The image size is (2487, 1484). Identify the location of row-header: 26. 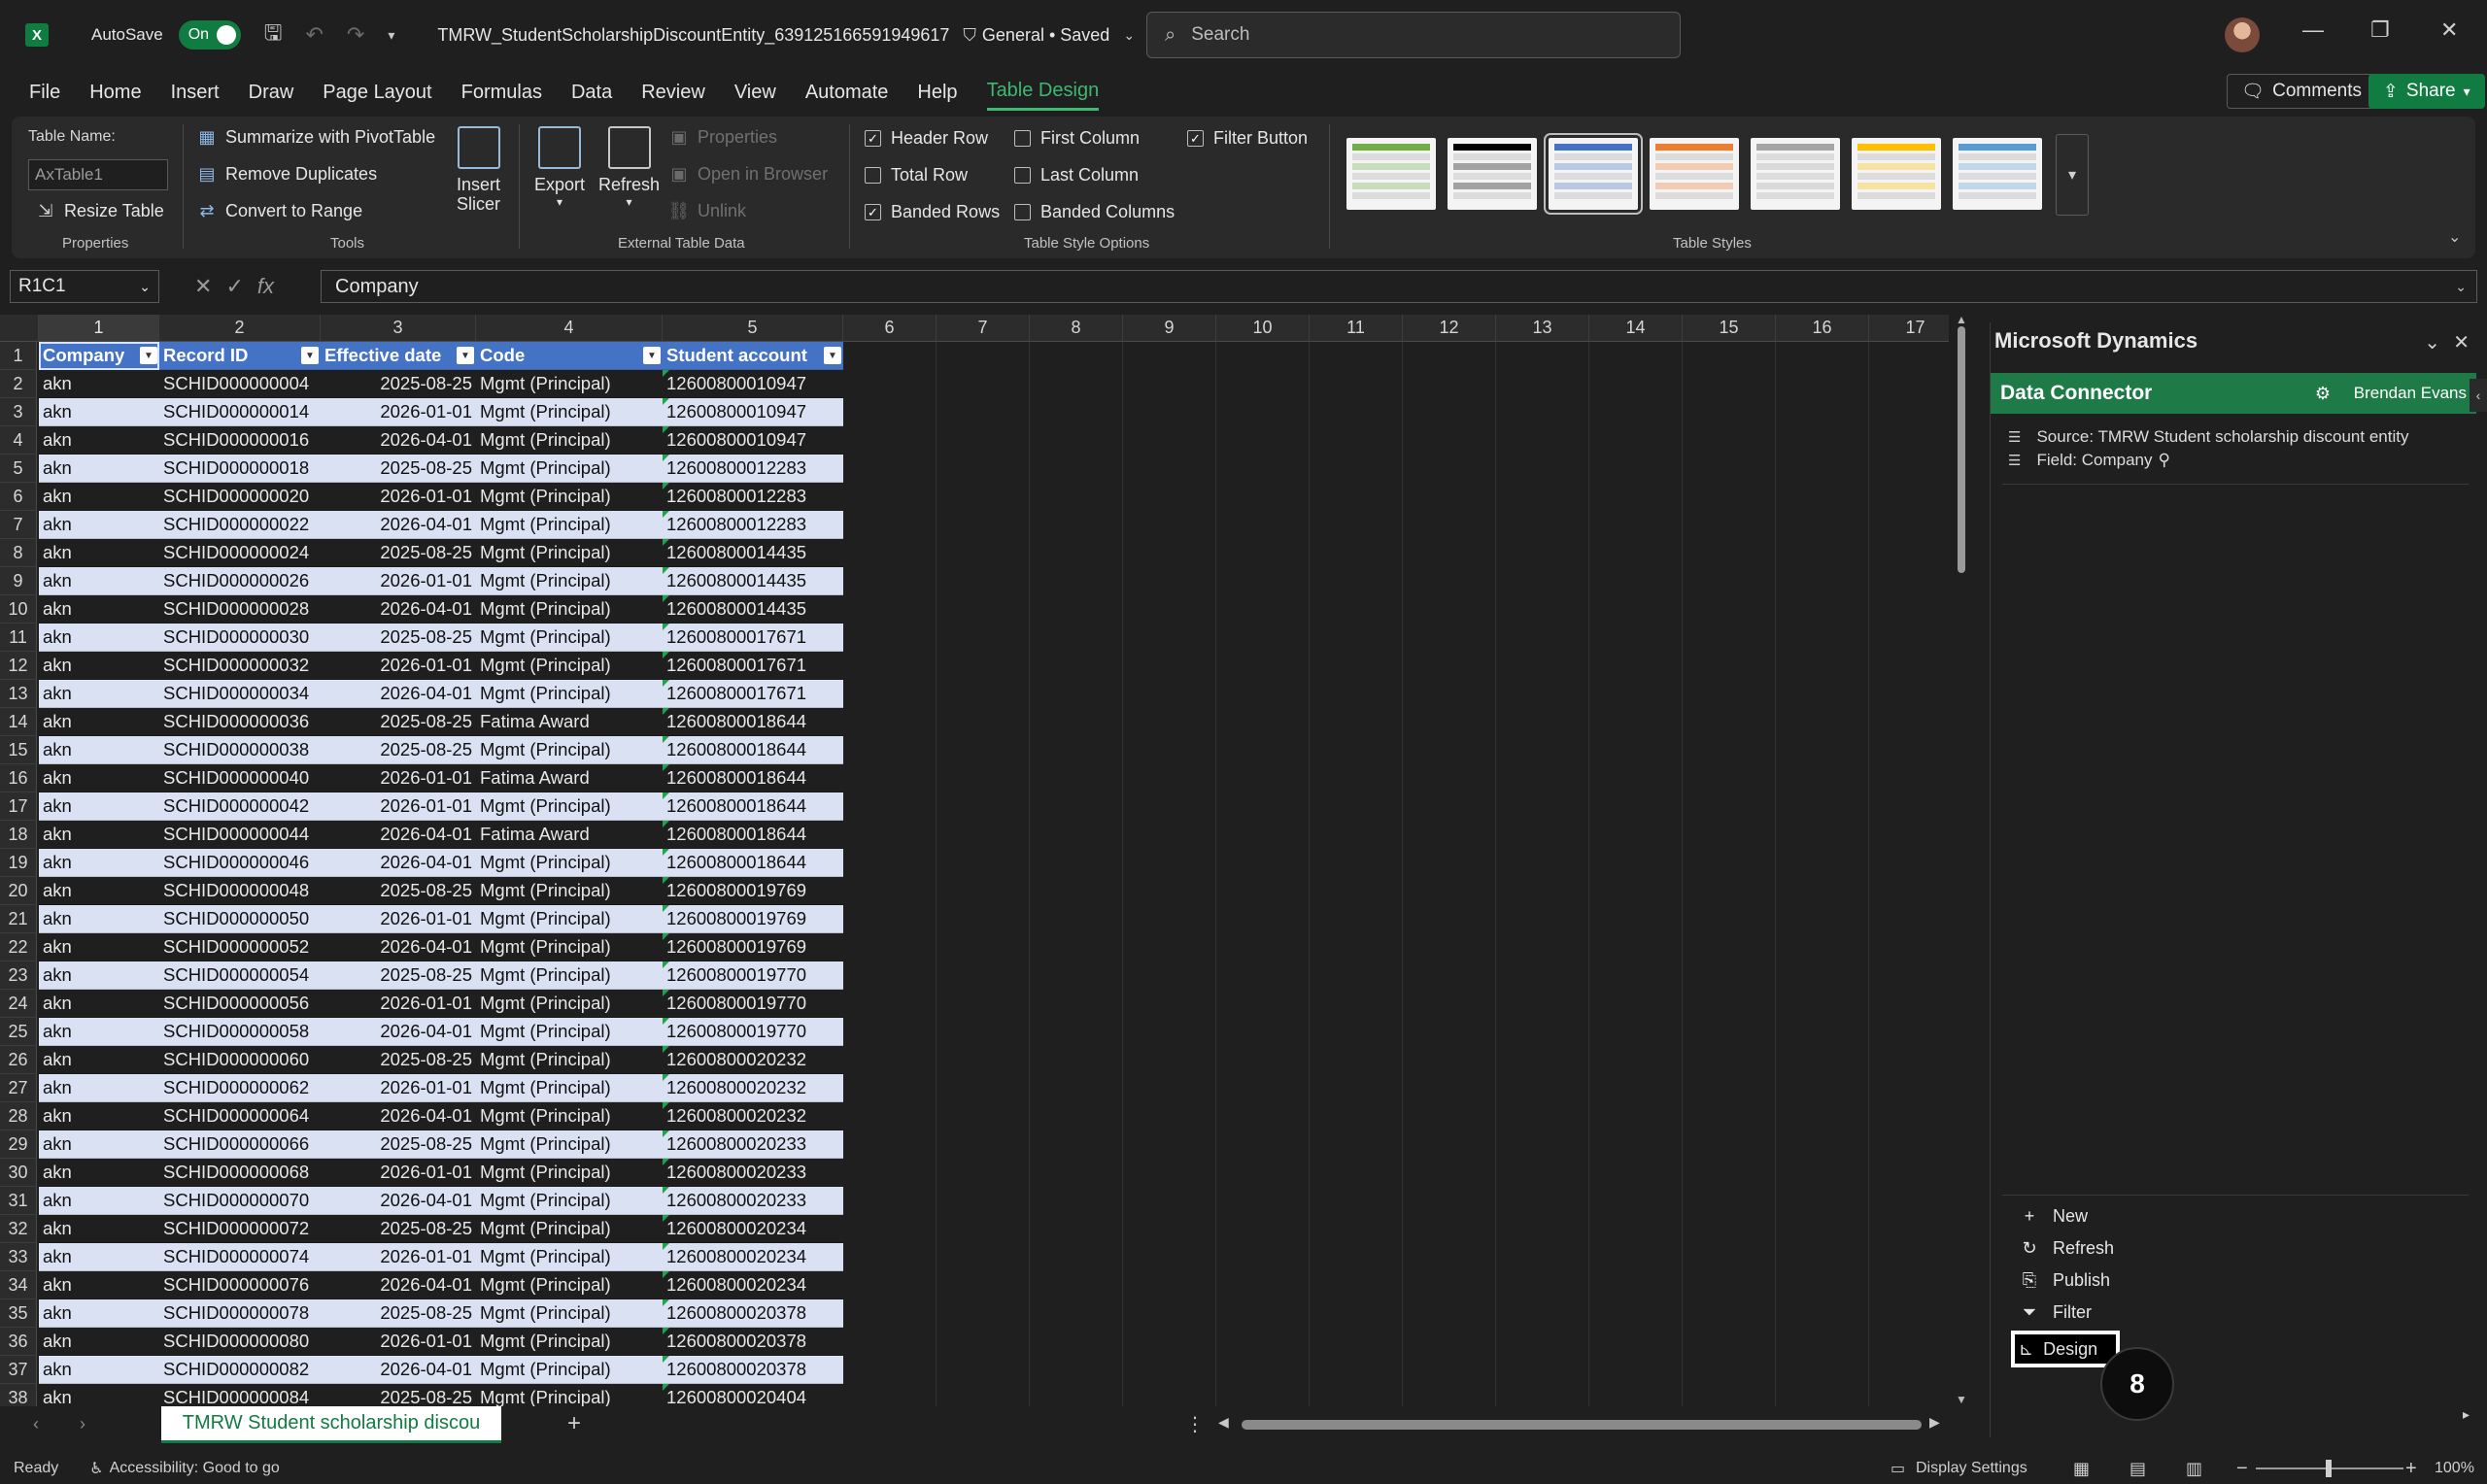
(18, 1060).